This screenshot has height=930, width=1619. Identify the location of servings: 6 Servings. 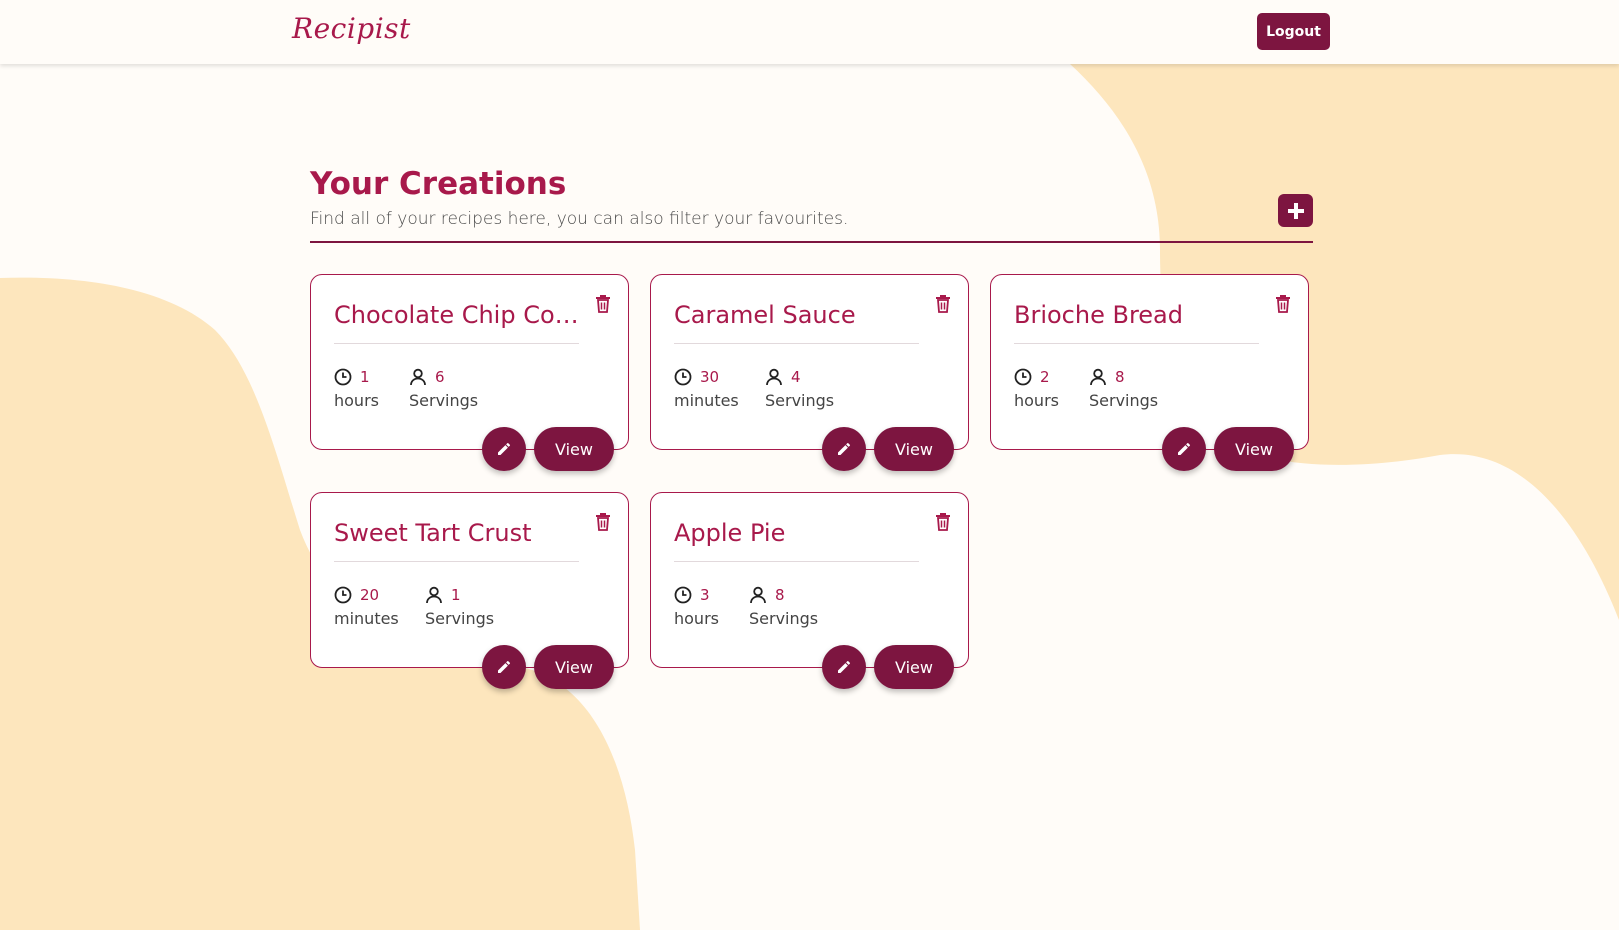
(443, 388).